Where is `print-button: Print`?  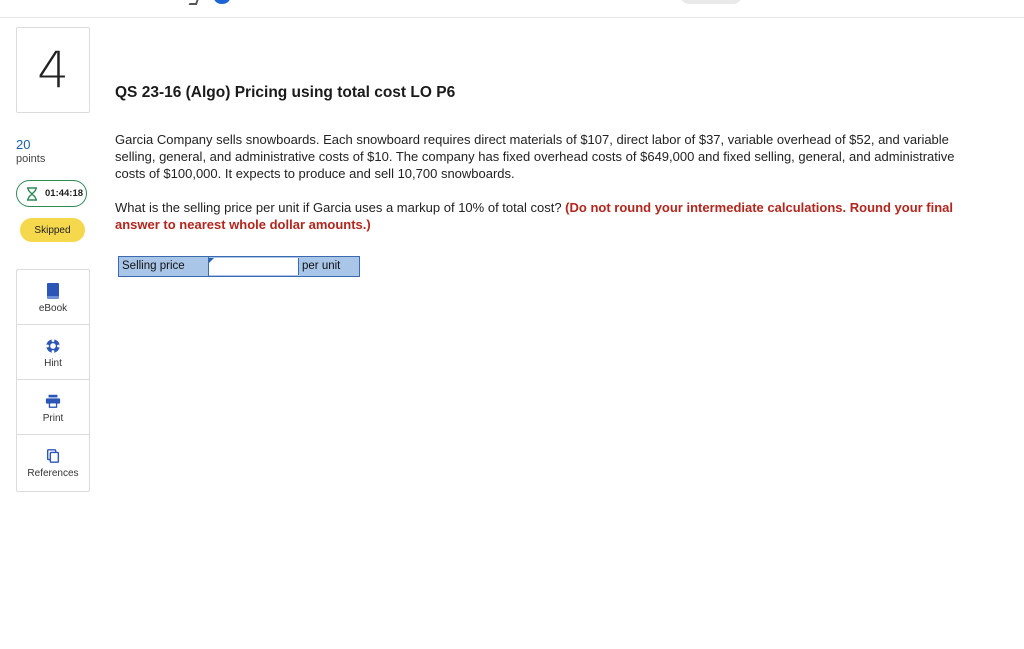
print-button: Print is located at coordinates (53, 407).